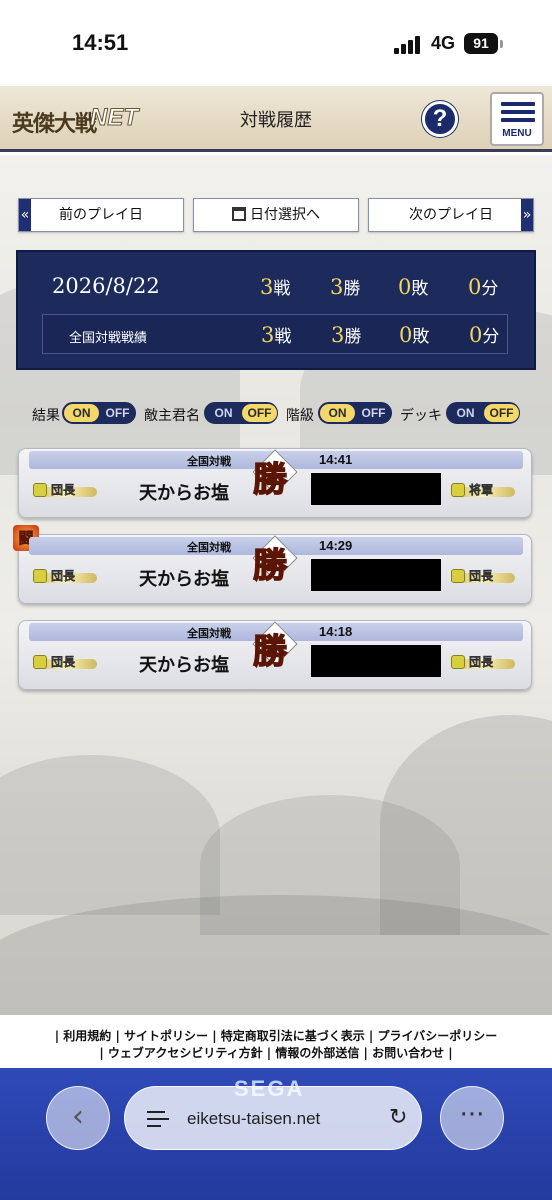  I want to click on toggle-enemy-label: 敵主君名, so click(172, 416).